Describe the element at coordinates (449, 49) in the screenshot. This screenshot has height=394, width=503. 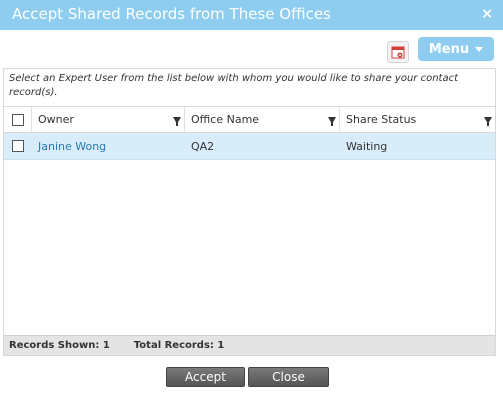
I see `menu-button-label: Menu` at that location.